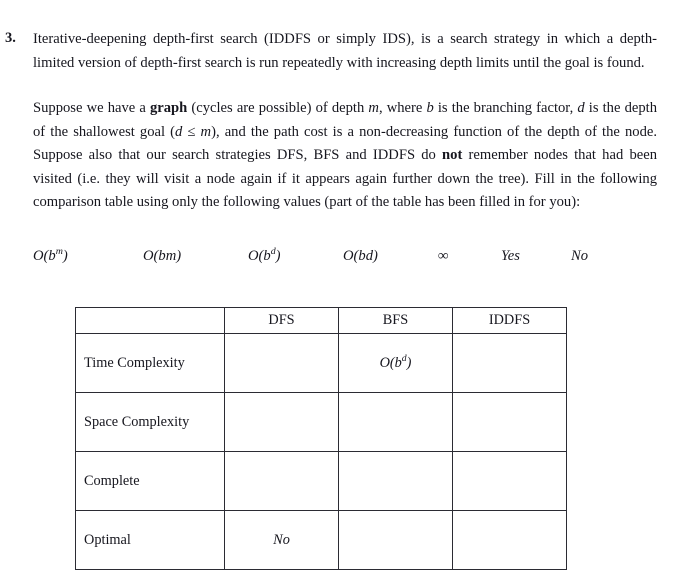 The height and width of the screenshot is (579, 681). What do you see at coordinates (10, 38) in the screenshot?
I see `question-number: 3.` at bounding box center [10, 38].